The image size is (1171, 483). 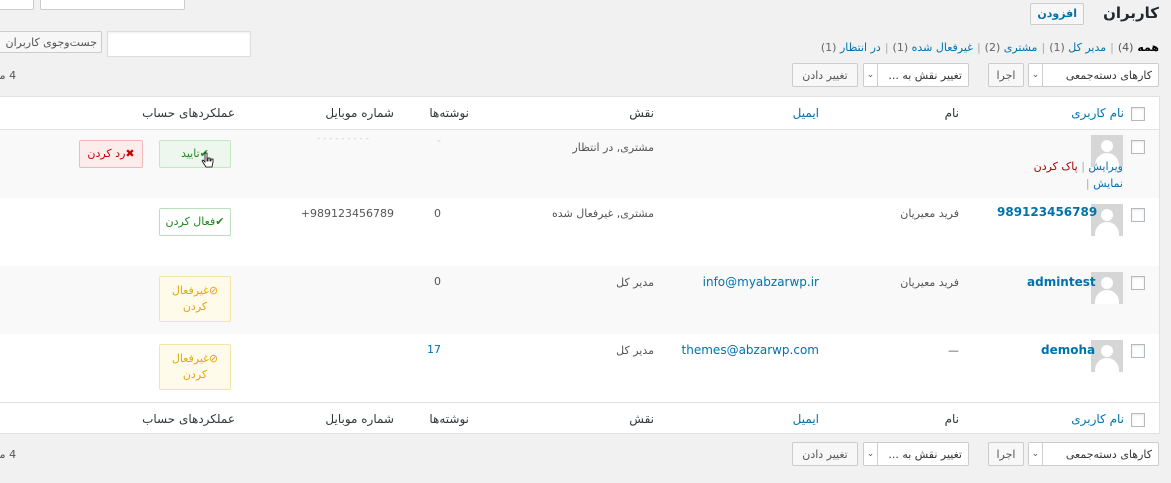 I want to click on close-icon: ✖, so click(x=130, y=153).